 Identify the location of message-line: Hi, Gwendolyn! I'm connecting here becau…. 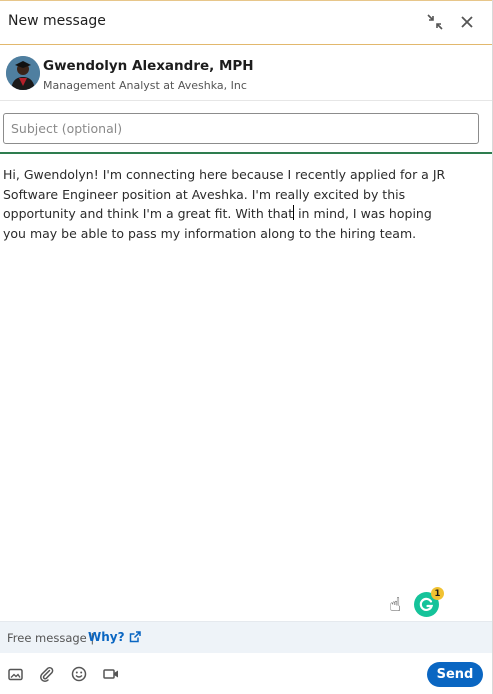
(224, 174).